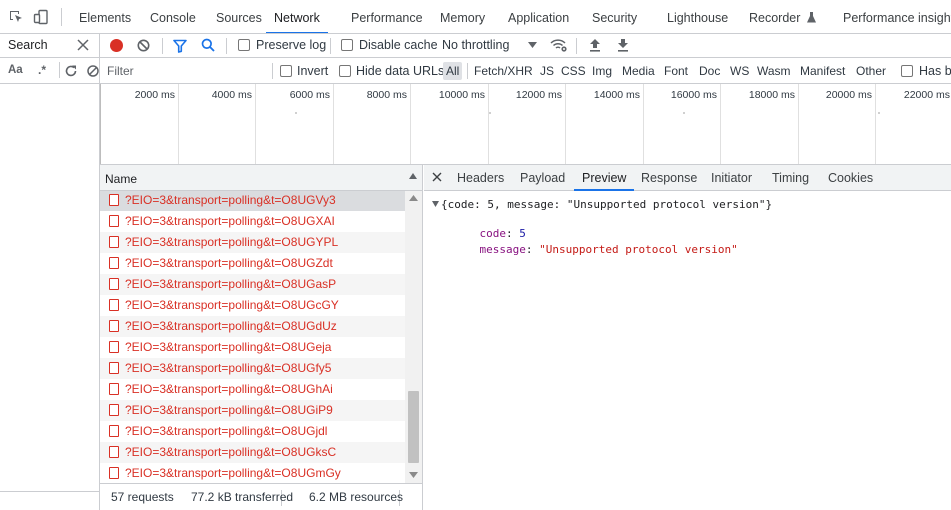  Describe the element at coordinates (252, 389) in the screenshot. I see `request-row: ?EIO=3&transport=polling&t=O8UGhAi` at that location.